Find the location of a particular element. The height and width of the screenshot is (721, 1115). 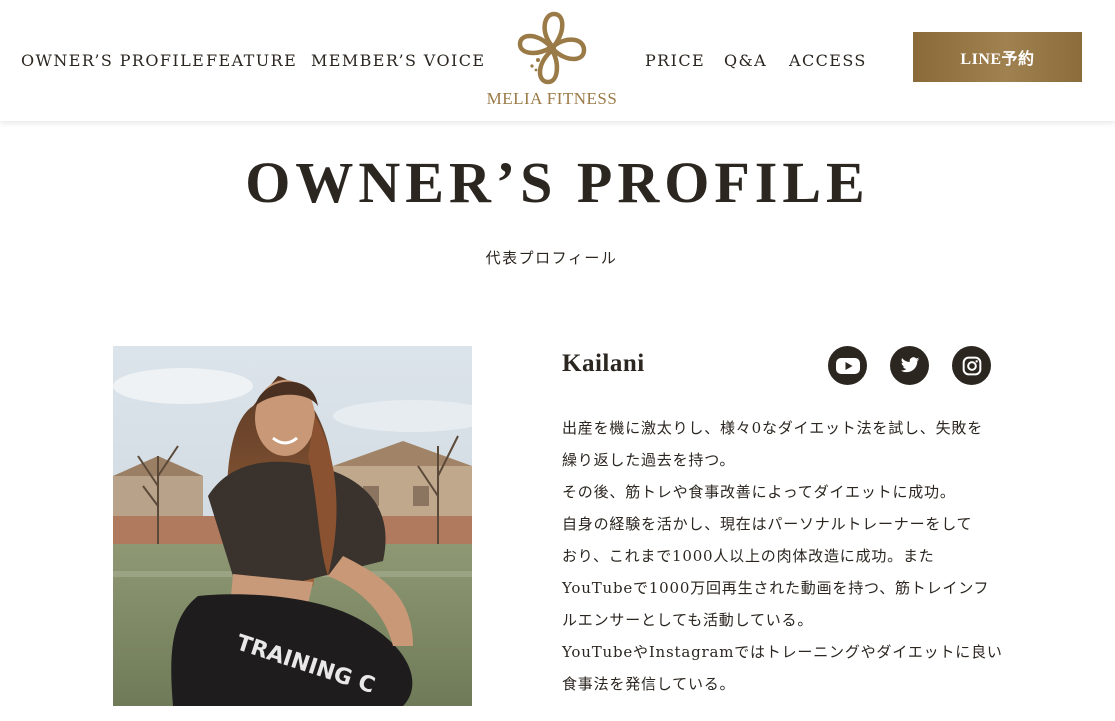

owner-name: Kailani is located at coordinates (603, 363).